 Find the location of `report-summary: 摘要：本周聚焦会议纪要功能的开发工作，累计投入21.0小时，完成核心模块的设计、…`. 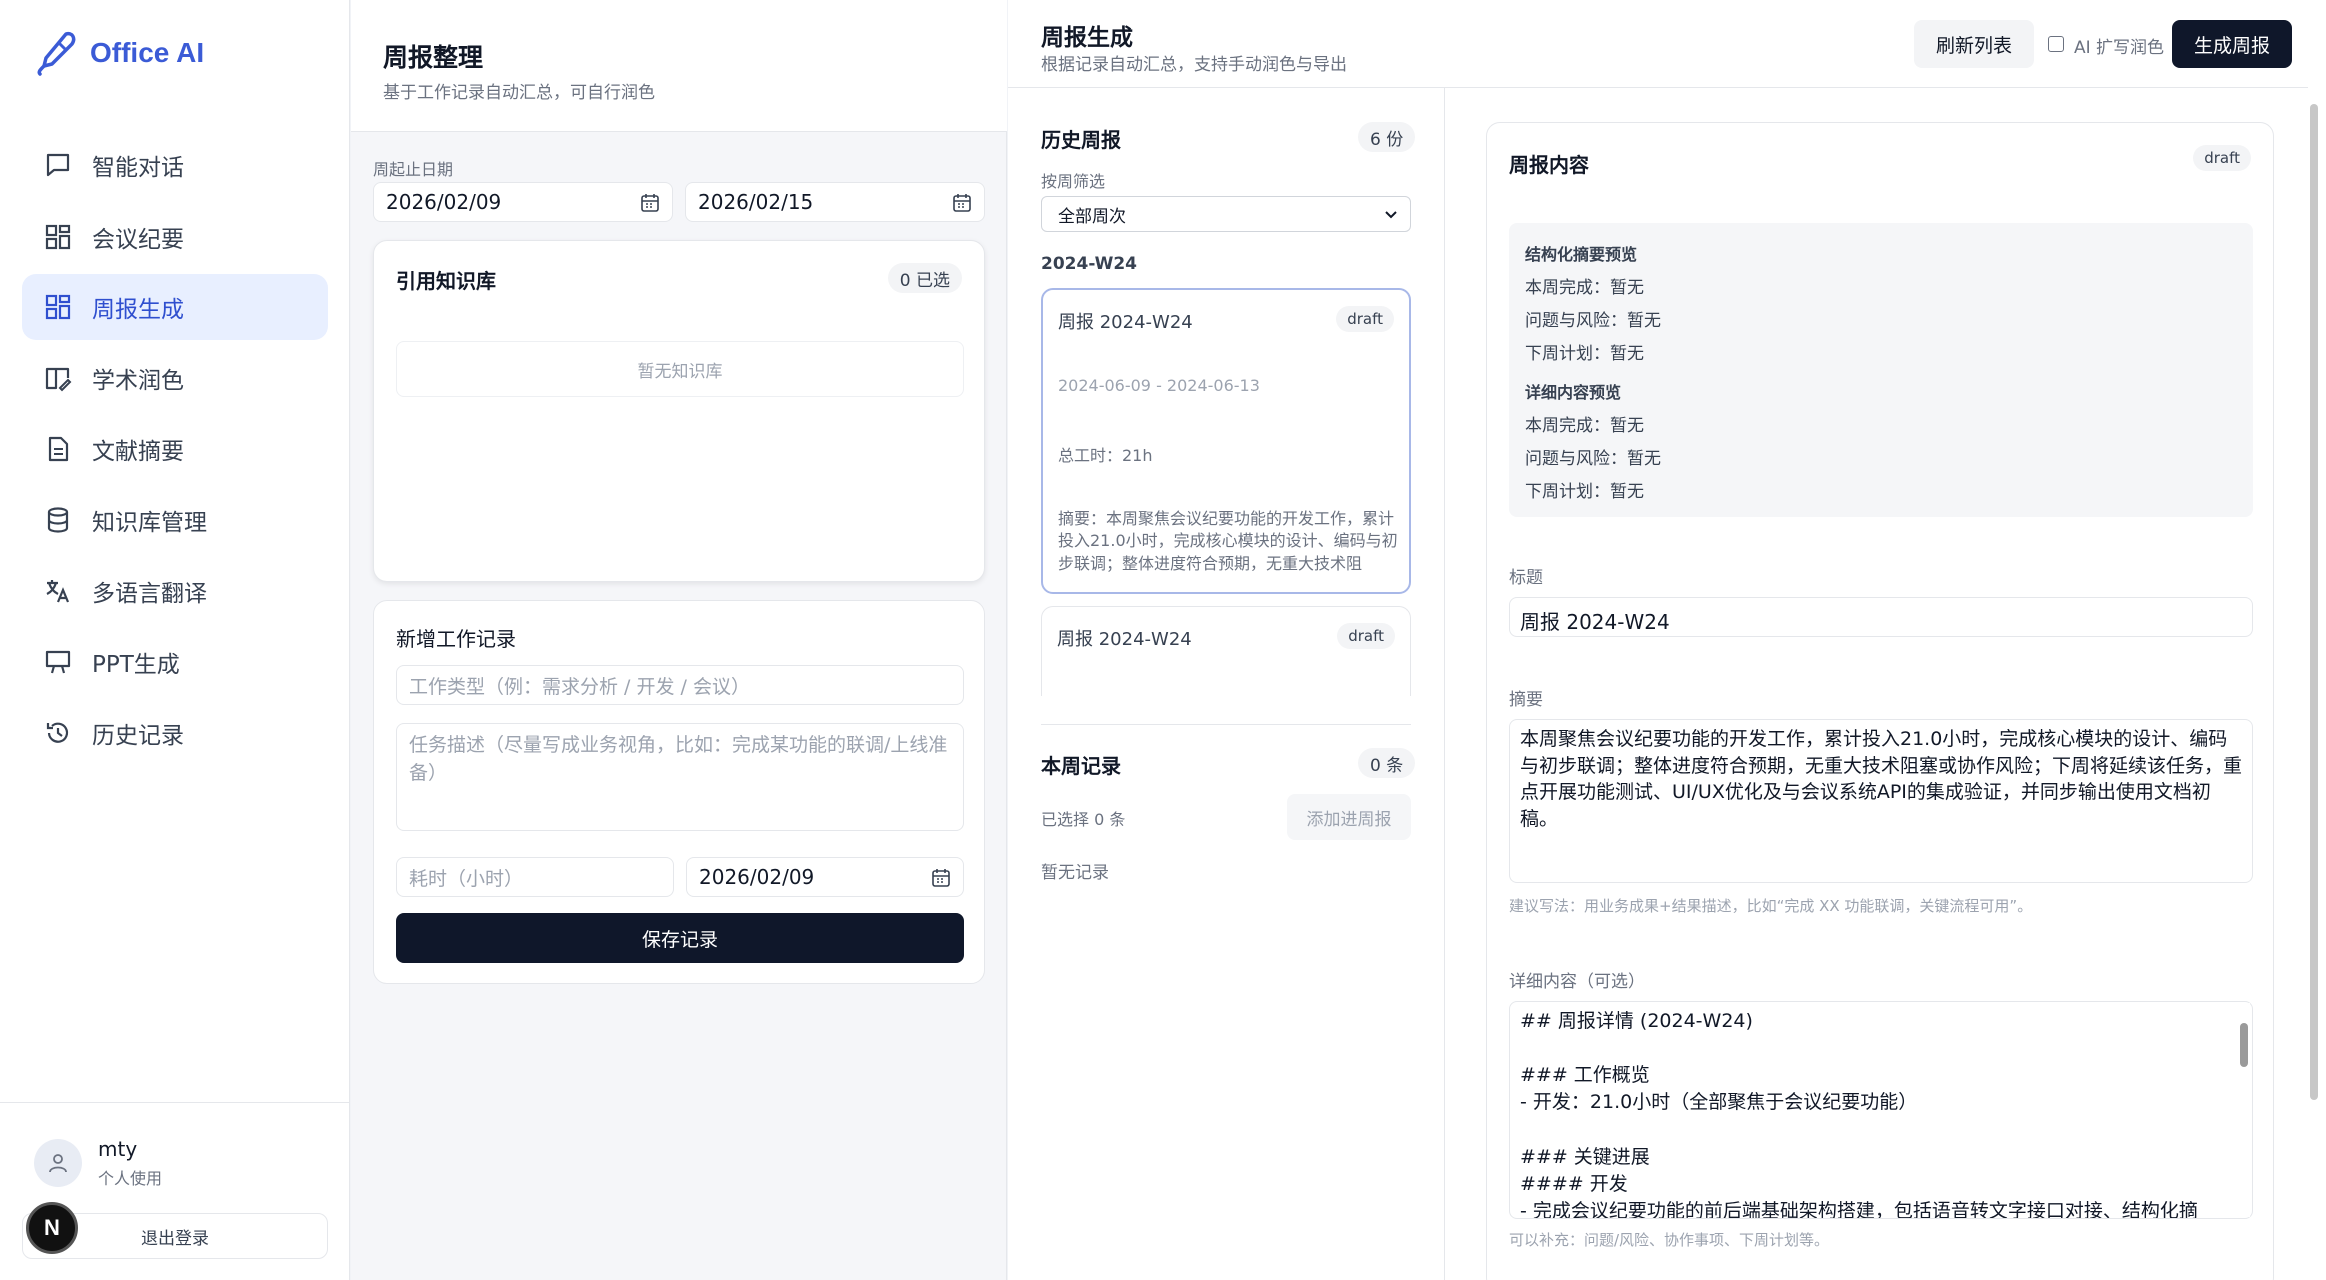

report-summary: 摘要：本周聚焦会议纪要功能的开发工作，累计投入21.0小时，完成核心模块的设计、… is located at coordinates (1228, 541).